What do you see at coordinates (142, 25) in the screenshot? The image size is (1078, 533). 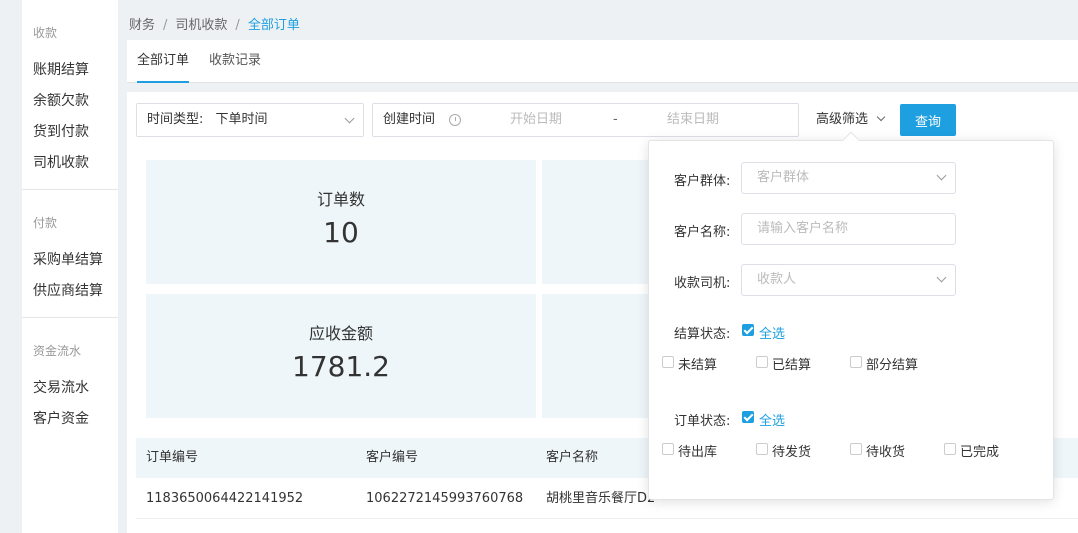 I see `breadcrumb-finance: 财务` at bounding box center [142, 25].